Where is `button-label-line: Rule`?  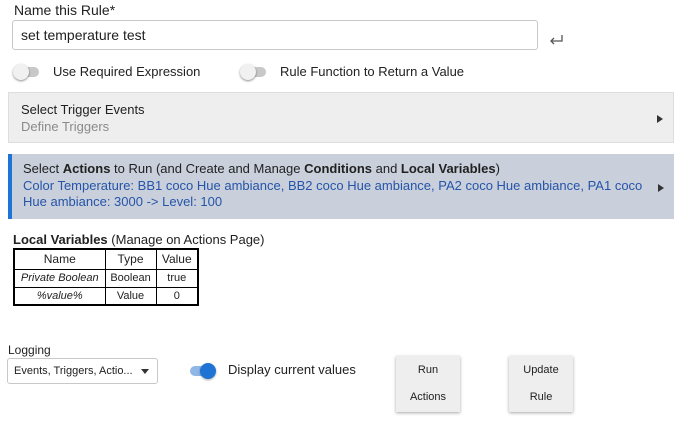 button-label-line: Rule is located at coordinates (541, 397).